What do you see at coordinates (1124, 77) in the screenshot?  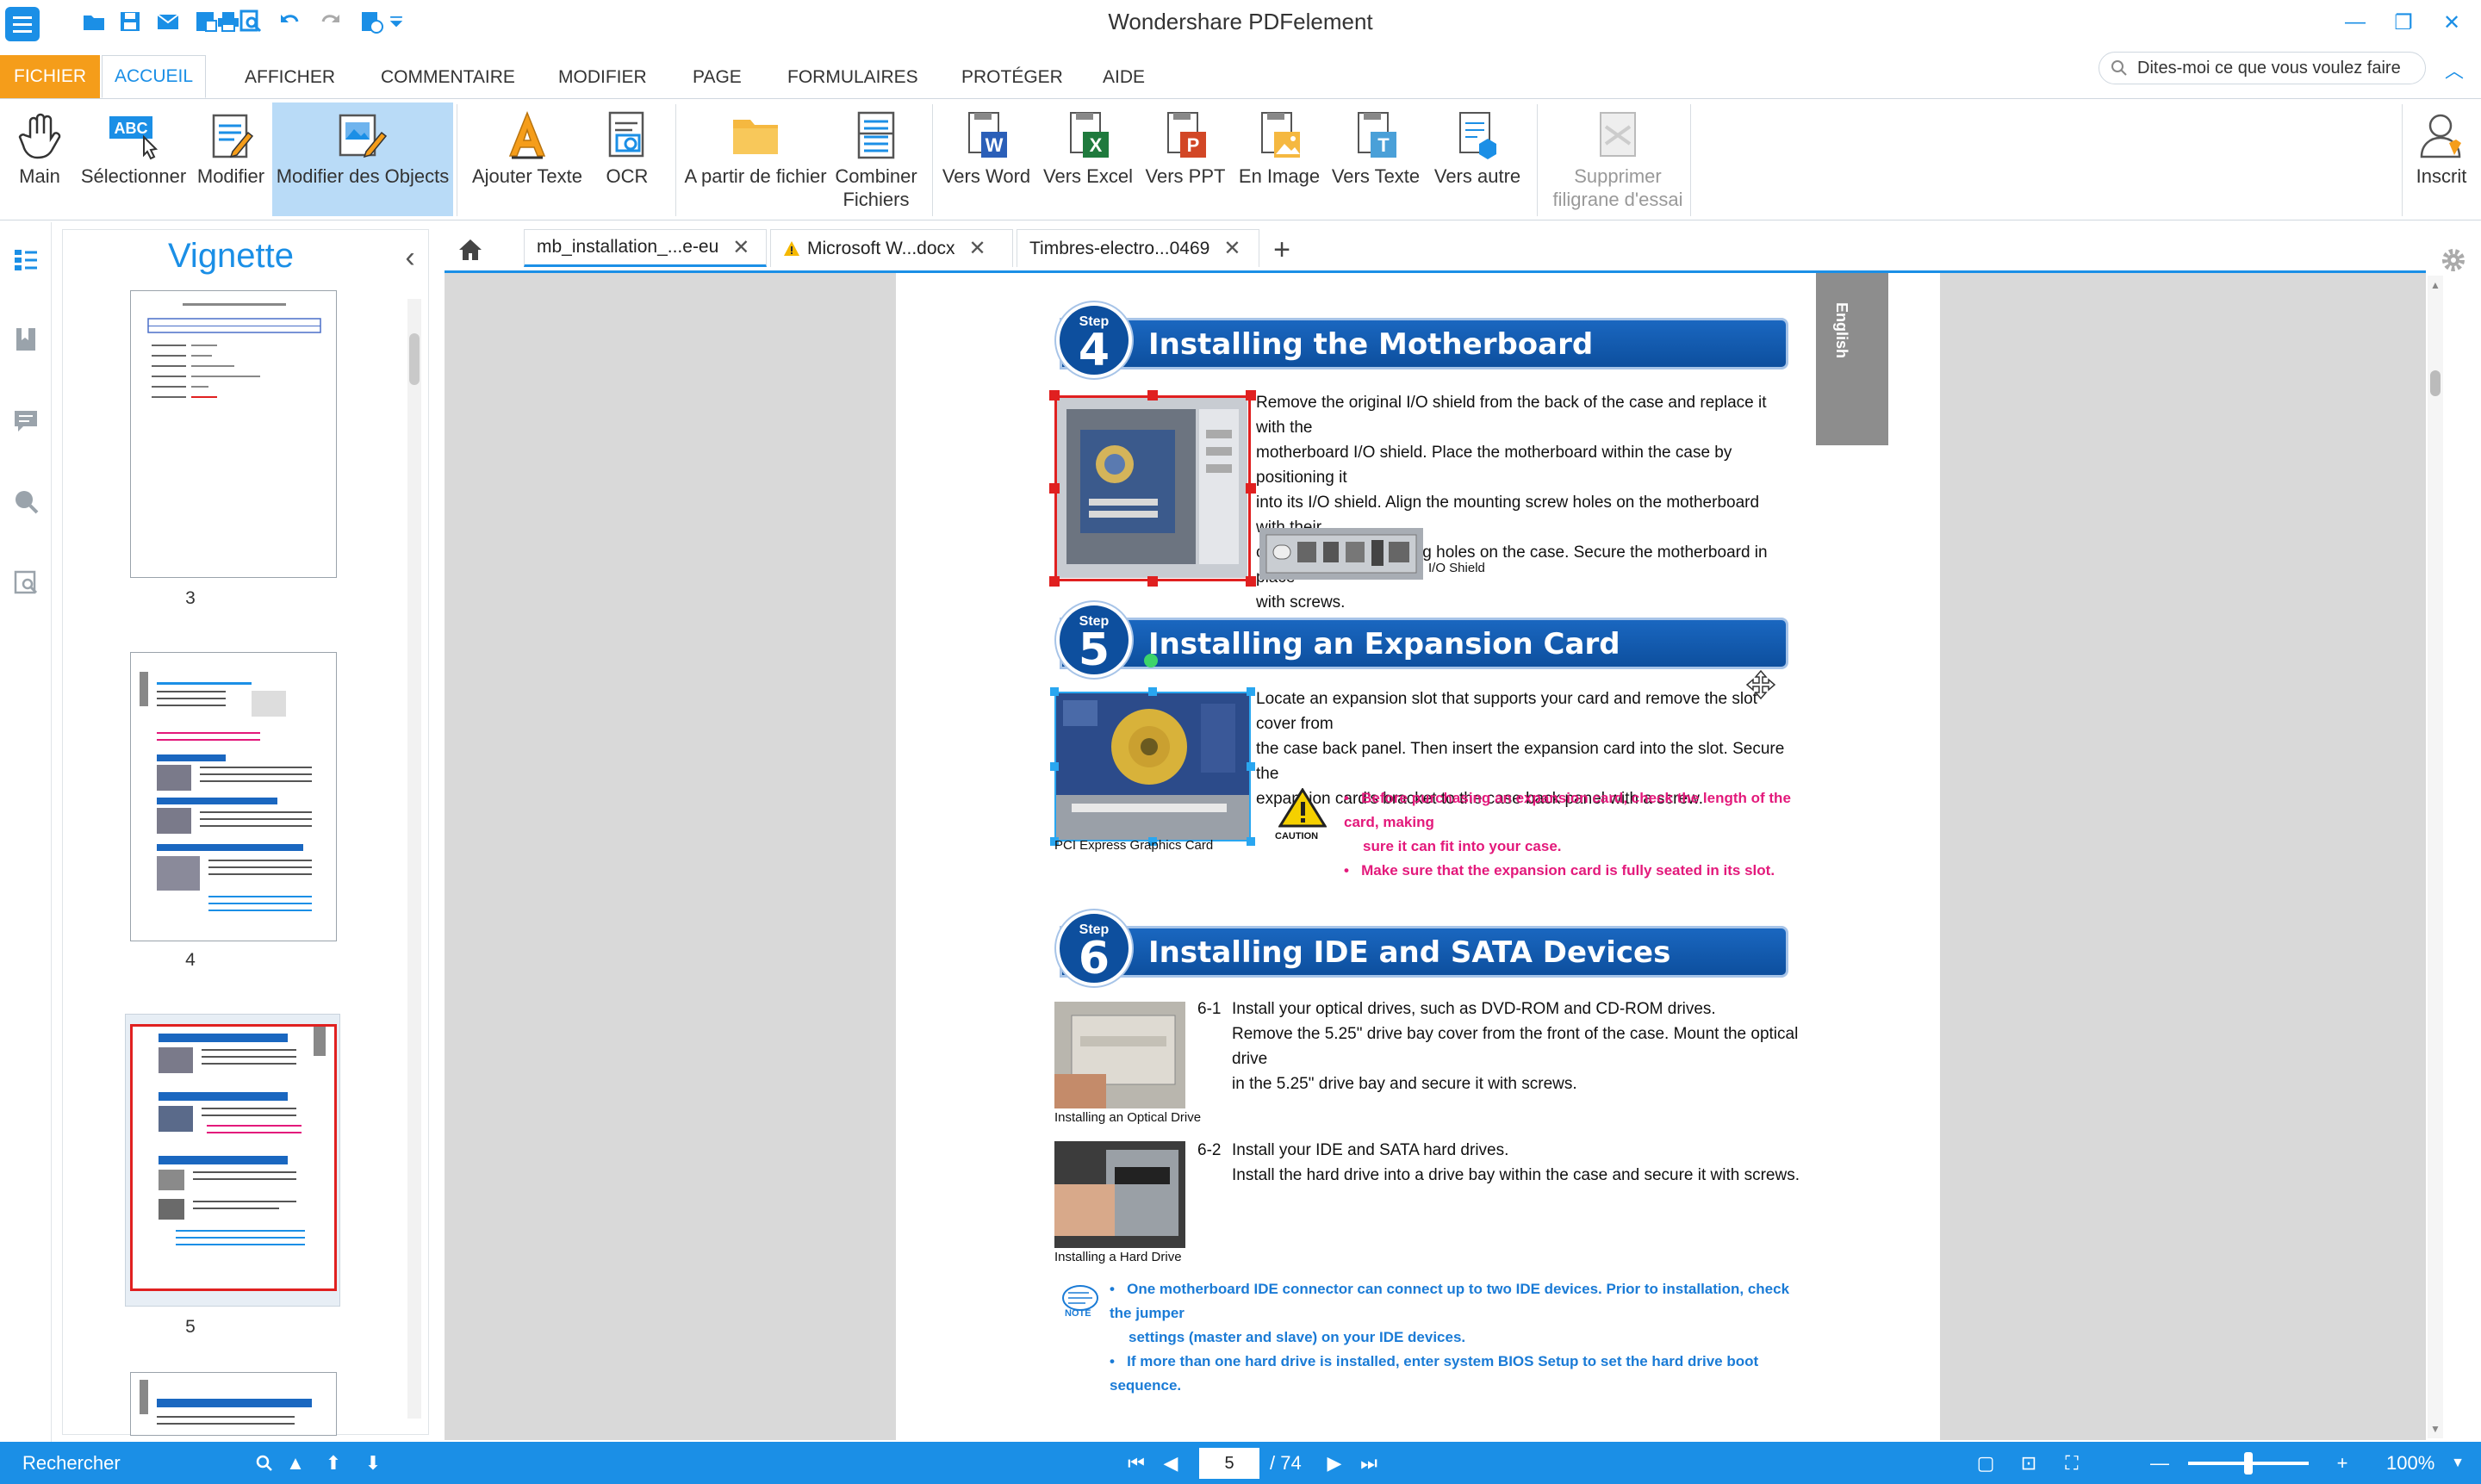 I see `tab-aide: AIDE` at bounding box center [1124, 77].